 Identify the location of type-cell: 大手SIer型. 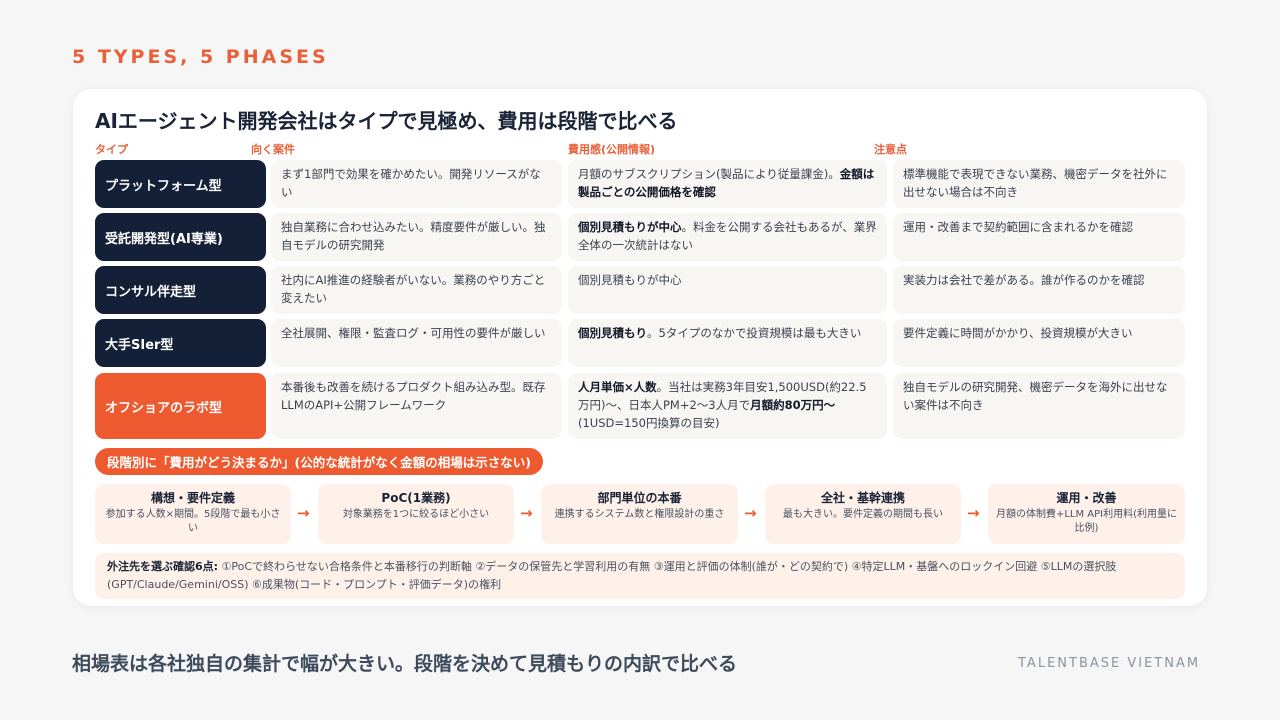
(180, 343).